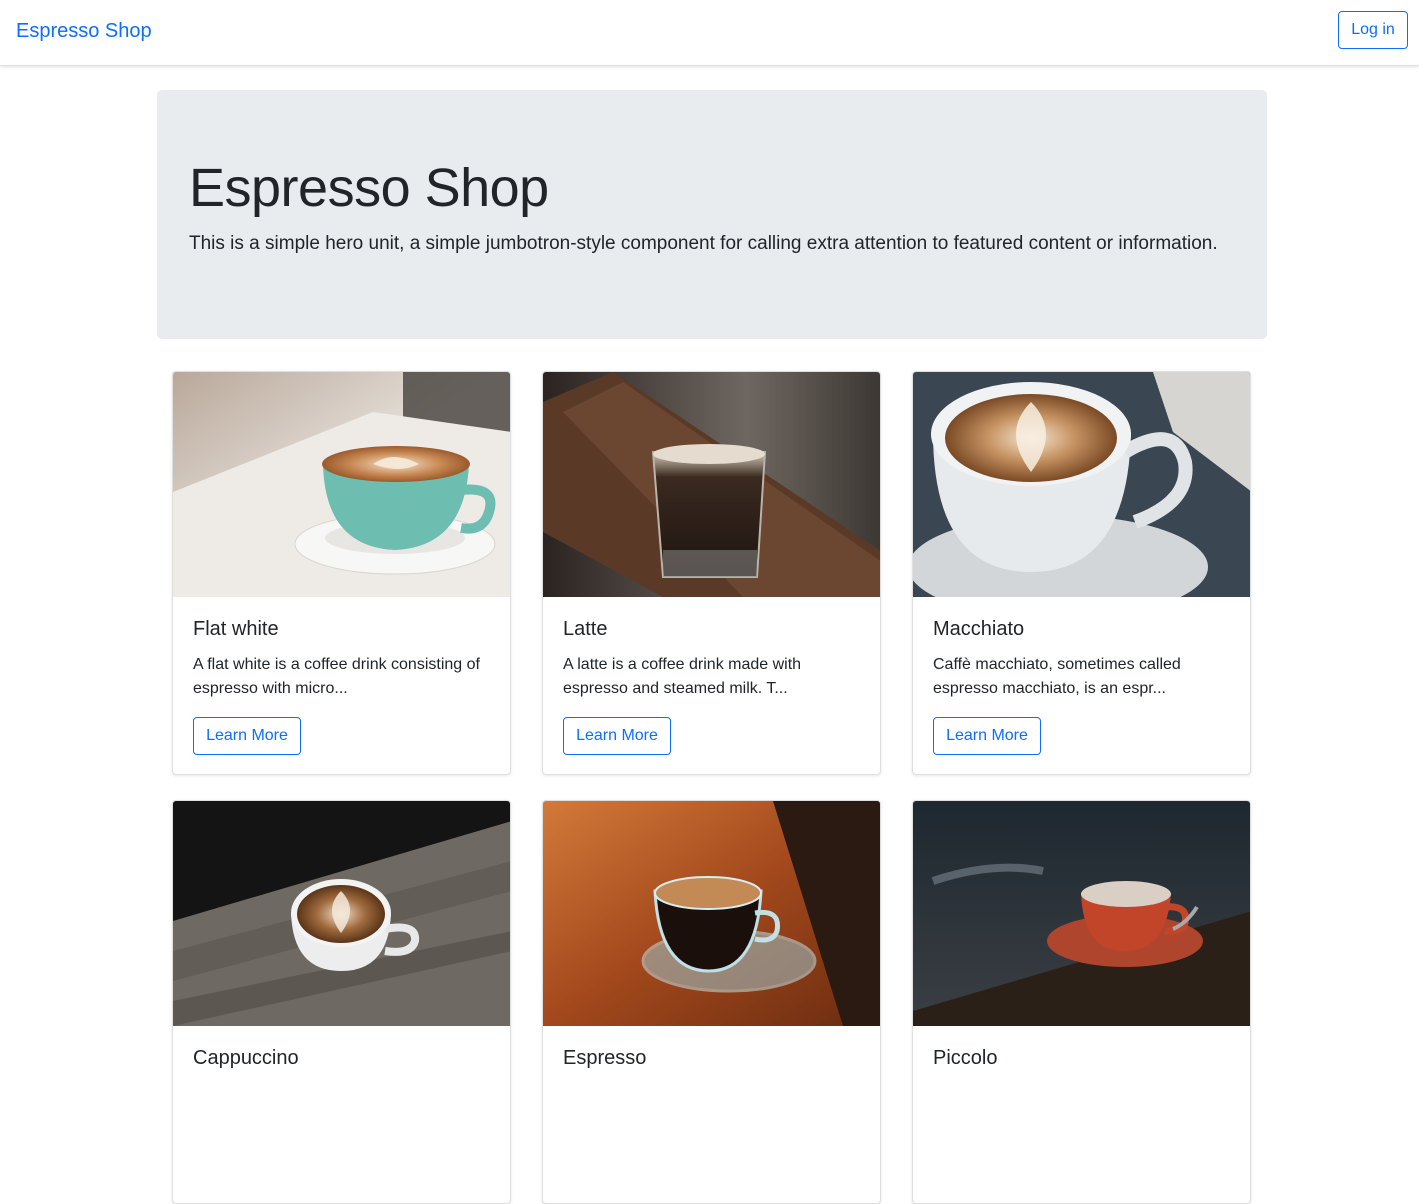  Describe the element at coordinates (709, 33) in the screenshot. I see `top-navbar: Espresso Shop Log in` at that location.